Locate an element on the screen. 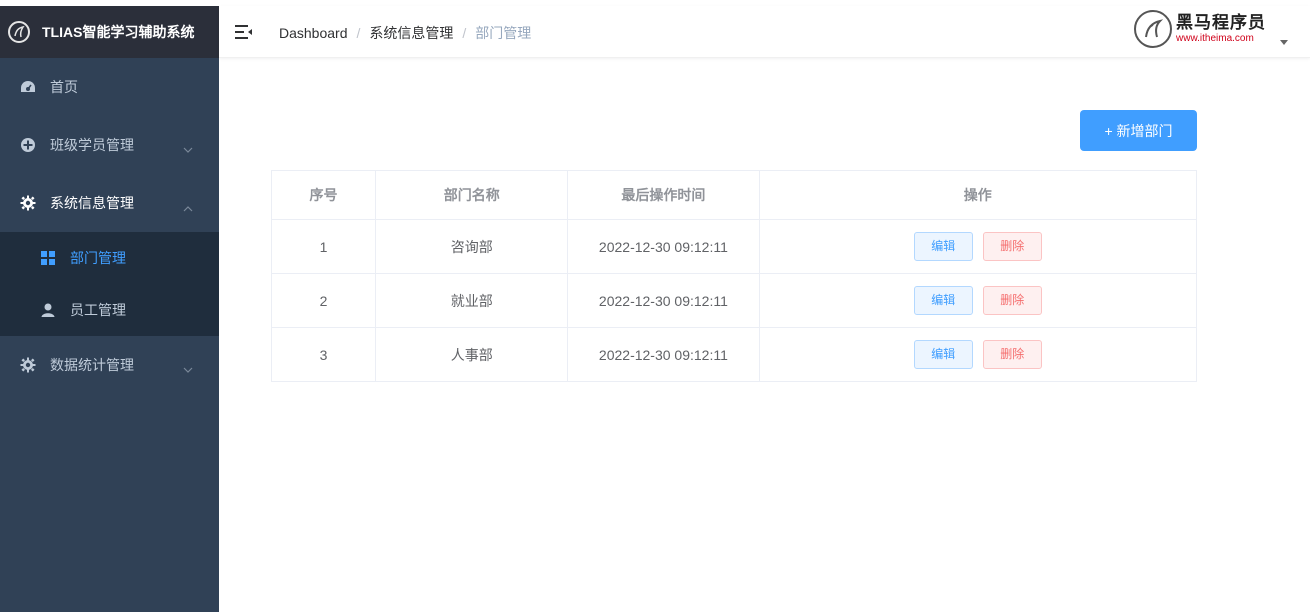 Image resolution: width=1310 pixels, height=612 pixels. breadcrumb: Dashboard / 系统信息管理 / 部门管理 is located at coordinates (405, 33).